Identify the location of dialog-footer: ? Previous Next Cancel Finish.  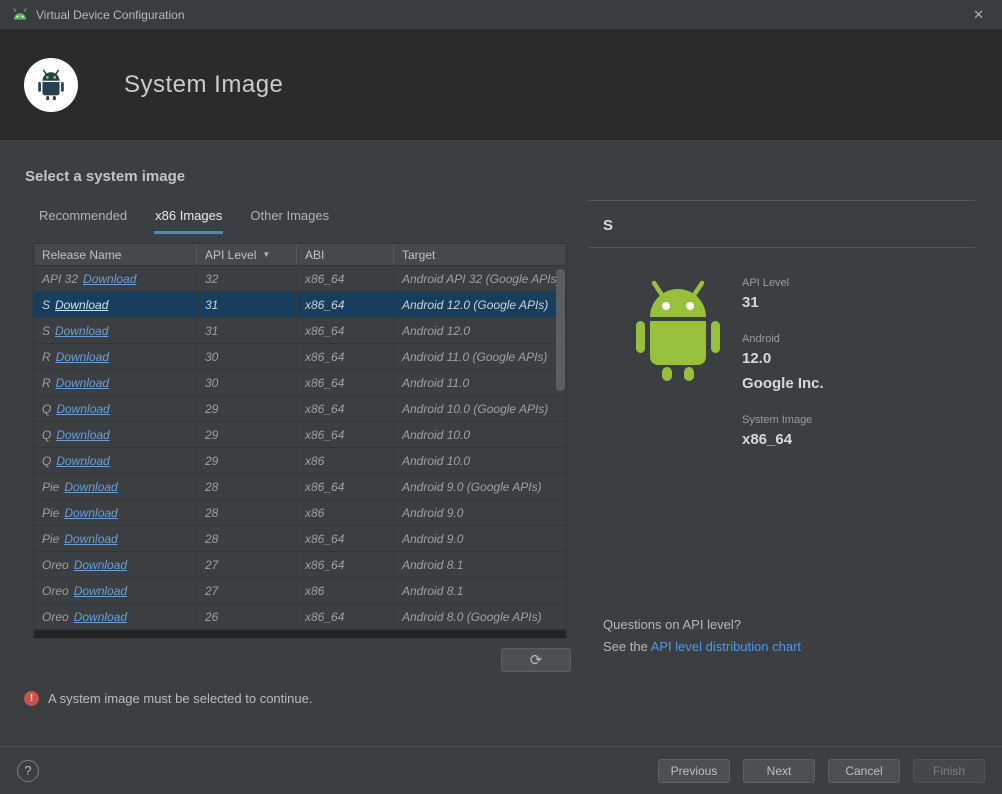
(501, 770).